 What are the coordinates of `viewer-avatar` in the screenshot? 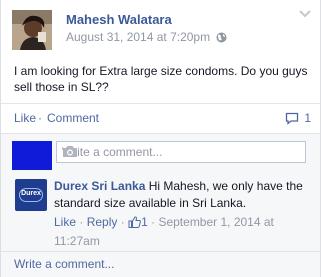 It's located at (32, 155).